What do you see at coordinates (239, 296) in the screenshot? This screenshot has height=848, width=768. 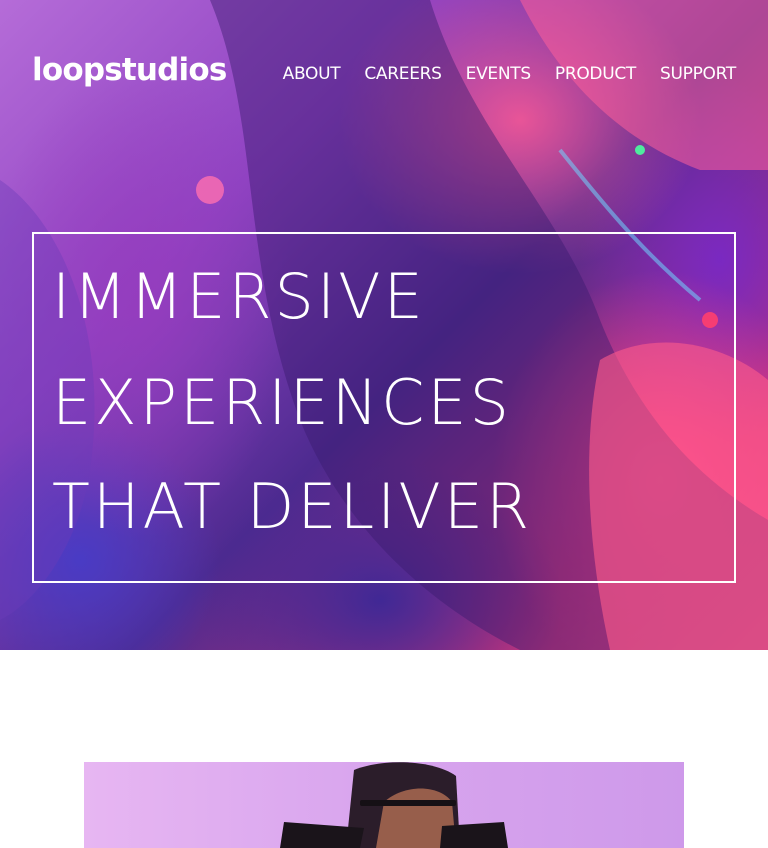 I see `hero-headline-line-1: IMMERSIVE` at bounding box center [239, 296].